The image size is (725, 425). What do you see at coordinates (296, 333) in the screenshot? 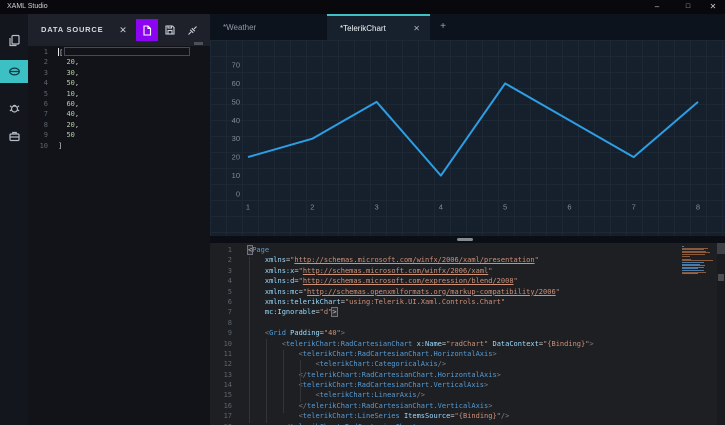
I see `line-content: <Grid Padding="40">` at bounding box center [296, 333].